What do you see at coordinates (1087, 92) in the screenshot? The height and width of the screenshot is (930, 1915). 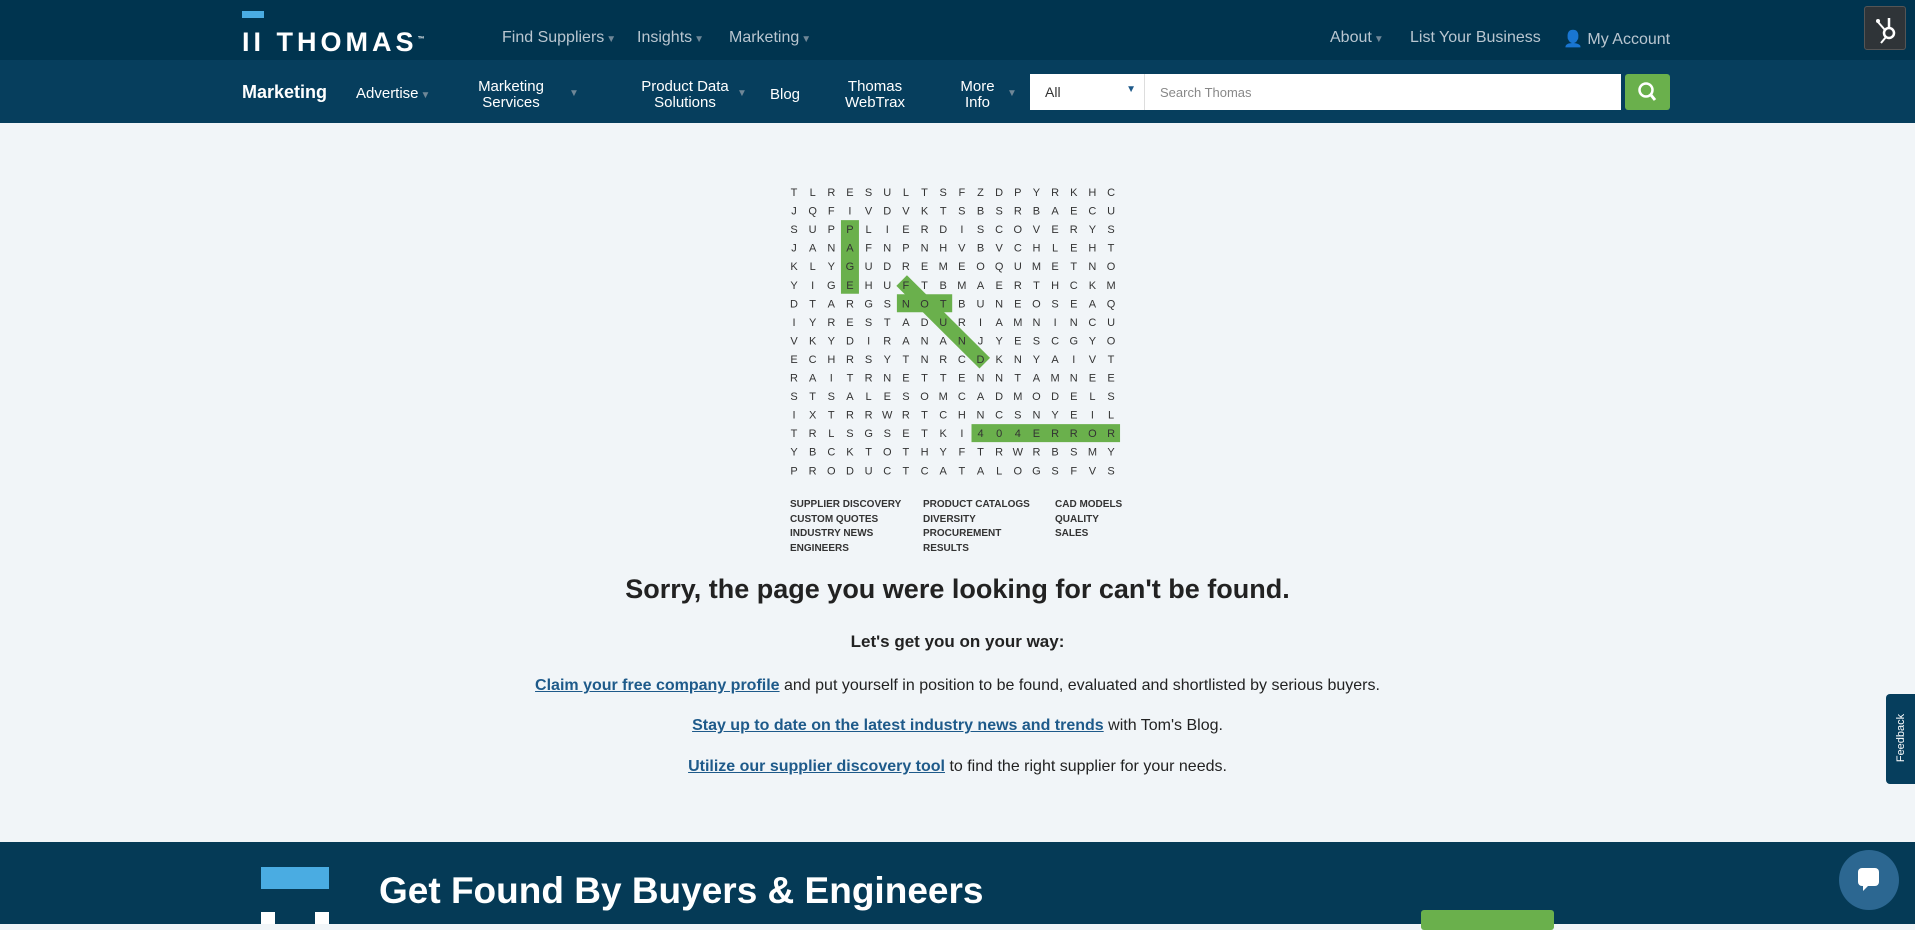 I see `search-category-select: All ▼` at bounding box center [1087, 92].